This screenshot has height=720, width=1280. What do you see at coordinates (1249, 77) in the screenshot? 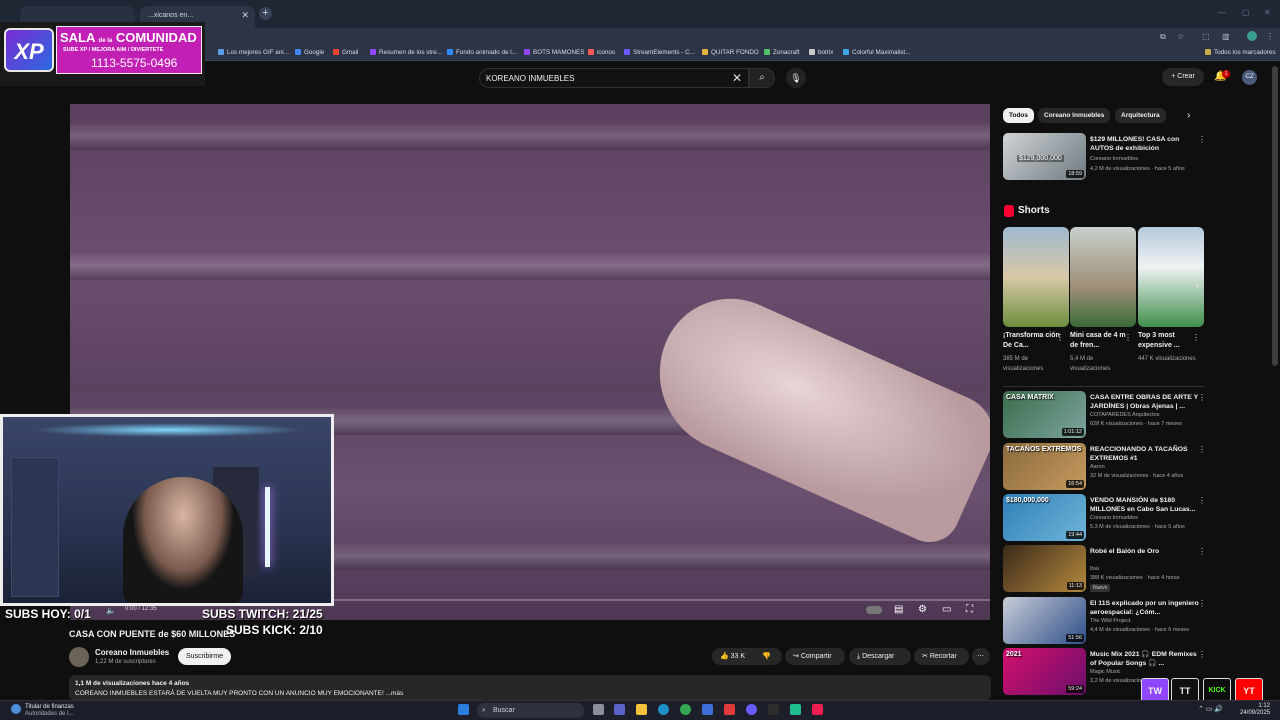
I see `avatar: CZ` at bounding box center [1249, 77].